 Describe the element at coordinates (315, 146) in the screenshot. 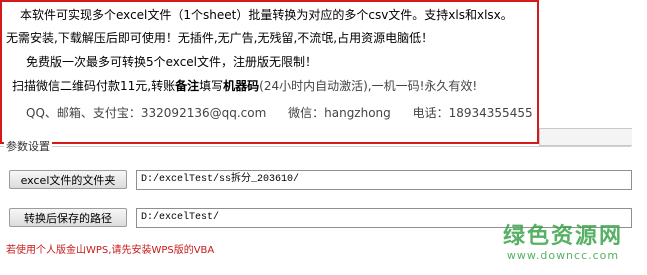

I see `divider` at that location.